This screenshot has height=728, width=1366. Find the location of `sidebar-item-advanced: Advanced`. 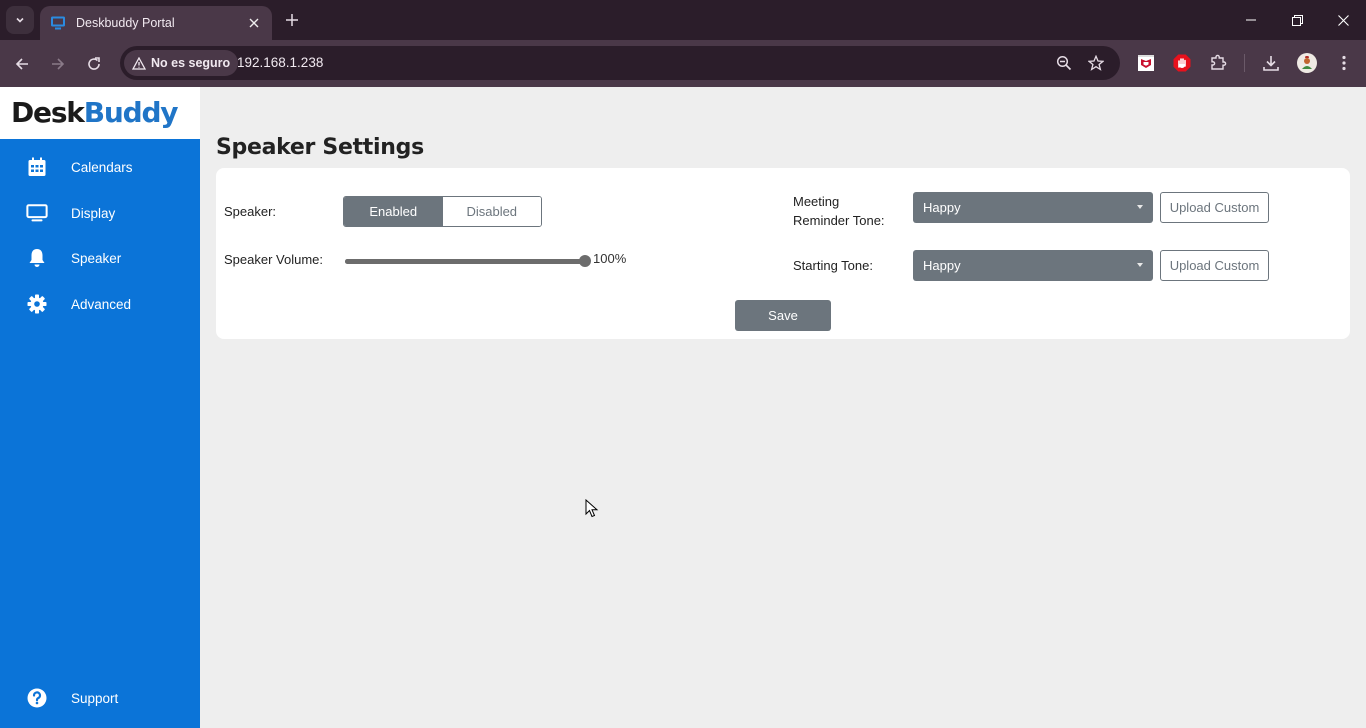

sidebar-item-advanced: Advanced is located at coordinates (100, 304).